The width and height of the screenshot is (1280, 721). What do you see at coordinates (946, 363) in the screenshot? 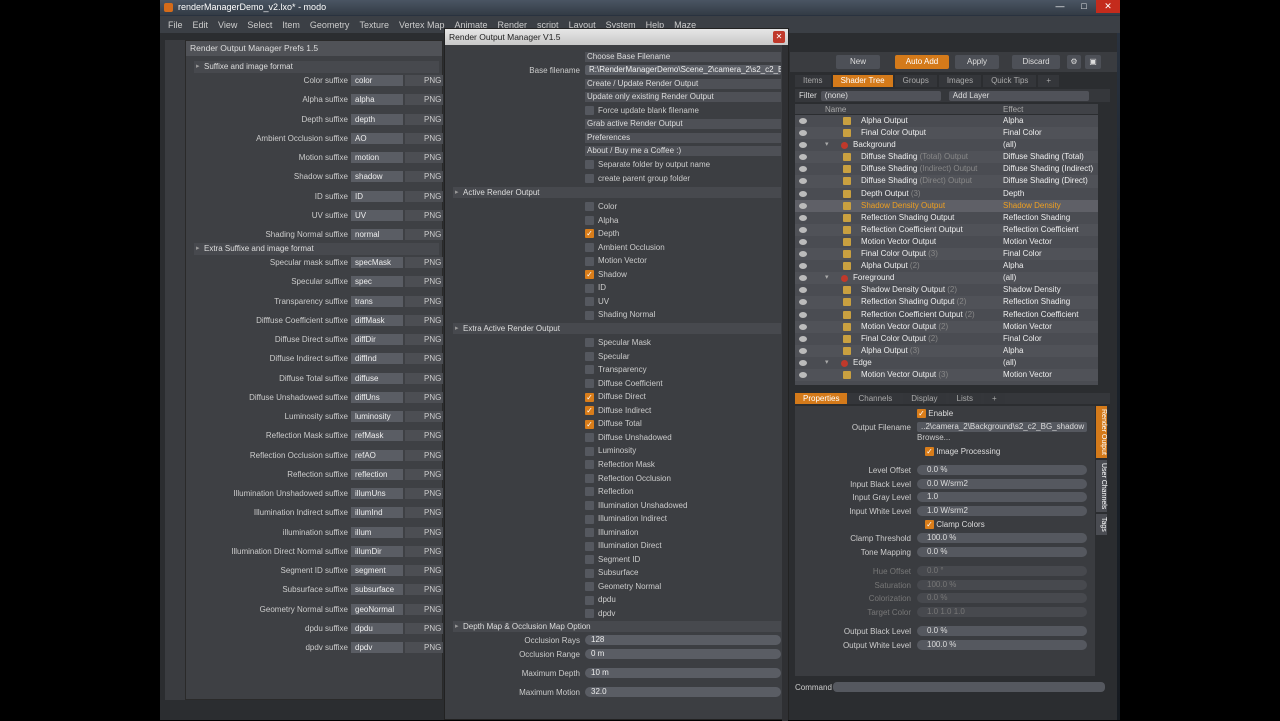
I see `tree-row: ▾ Edge (all)` at bounding box center [946, 363].